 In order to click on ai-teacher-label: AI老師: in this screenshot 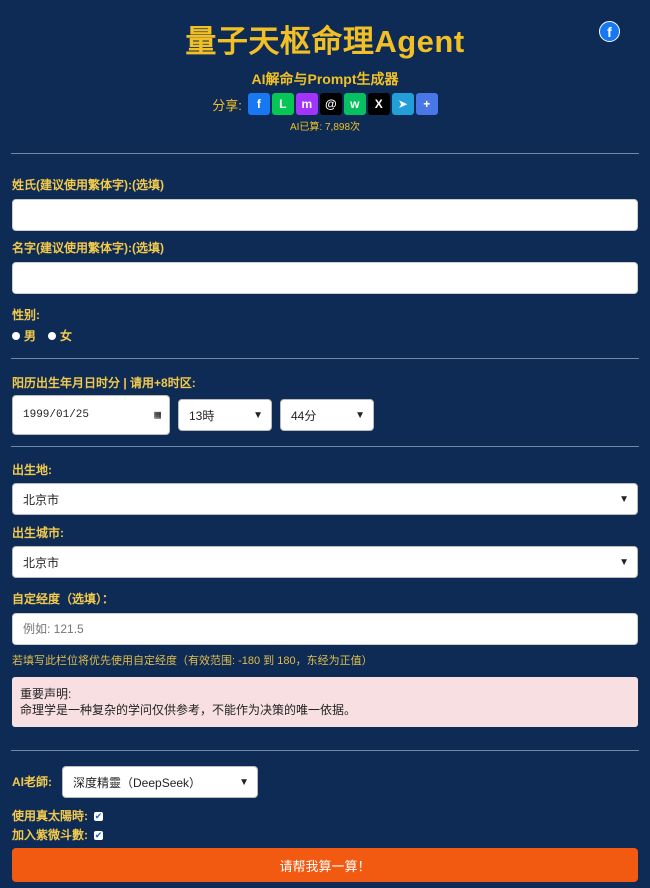, I will do `click(32, 782)`.